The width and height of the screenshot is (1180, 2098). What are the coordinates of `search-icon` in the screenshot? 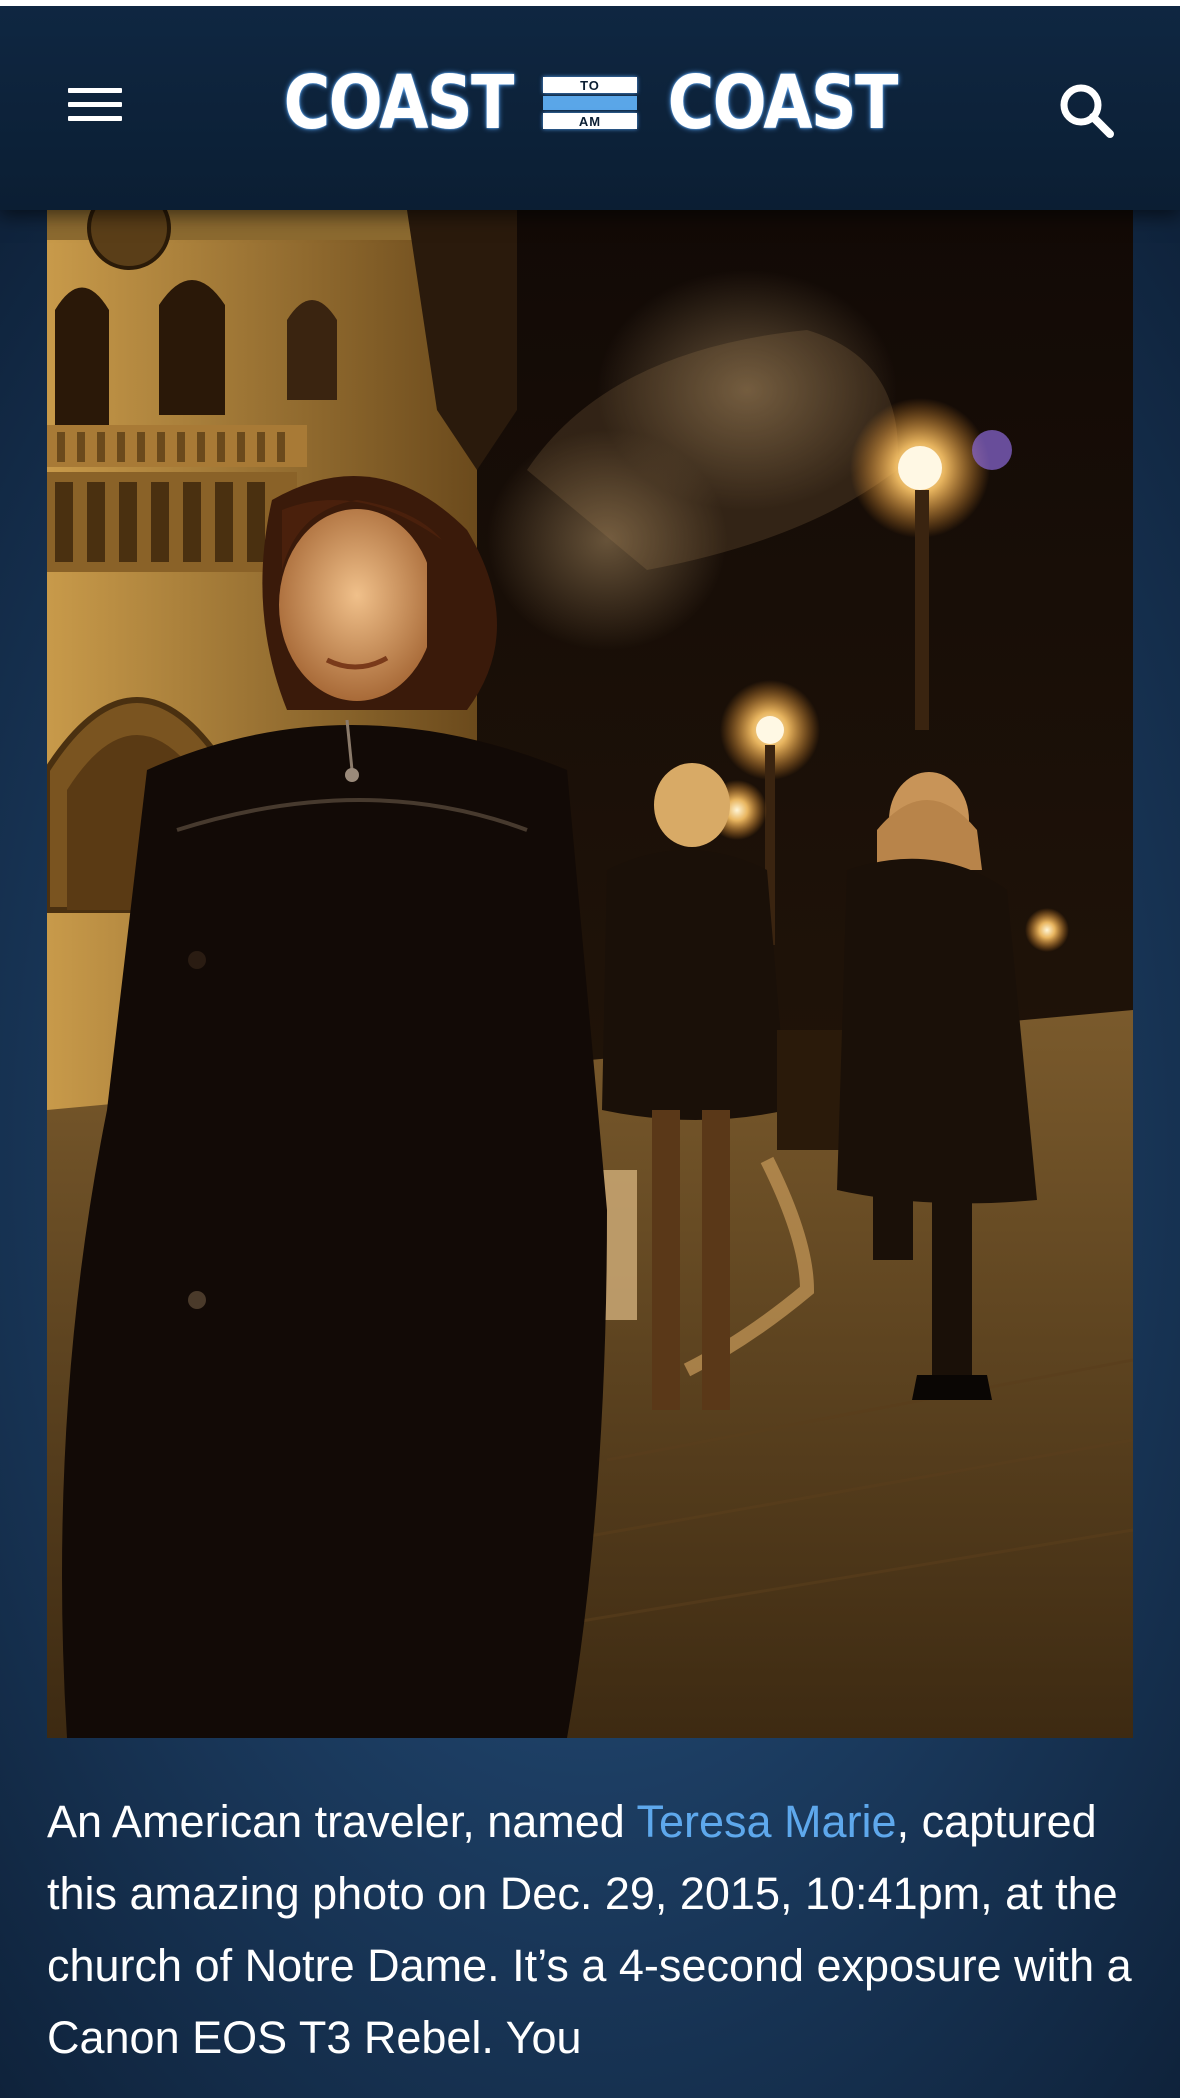 It's located at (1087, 111).